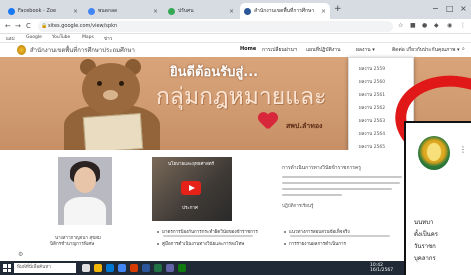 This screenshot has height=275, width=471. I want to click on close-window-button: ×, so click(463, 8).